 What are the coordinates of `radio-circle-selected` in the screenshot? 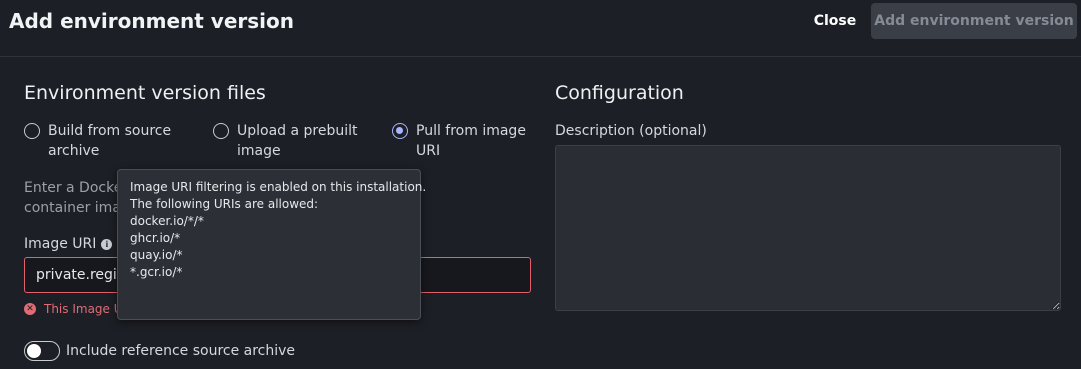 It's located at (400, 131).